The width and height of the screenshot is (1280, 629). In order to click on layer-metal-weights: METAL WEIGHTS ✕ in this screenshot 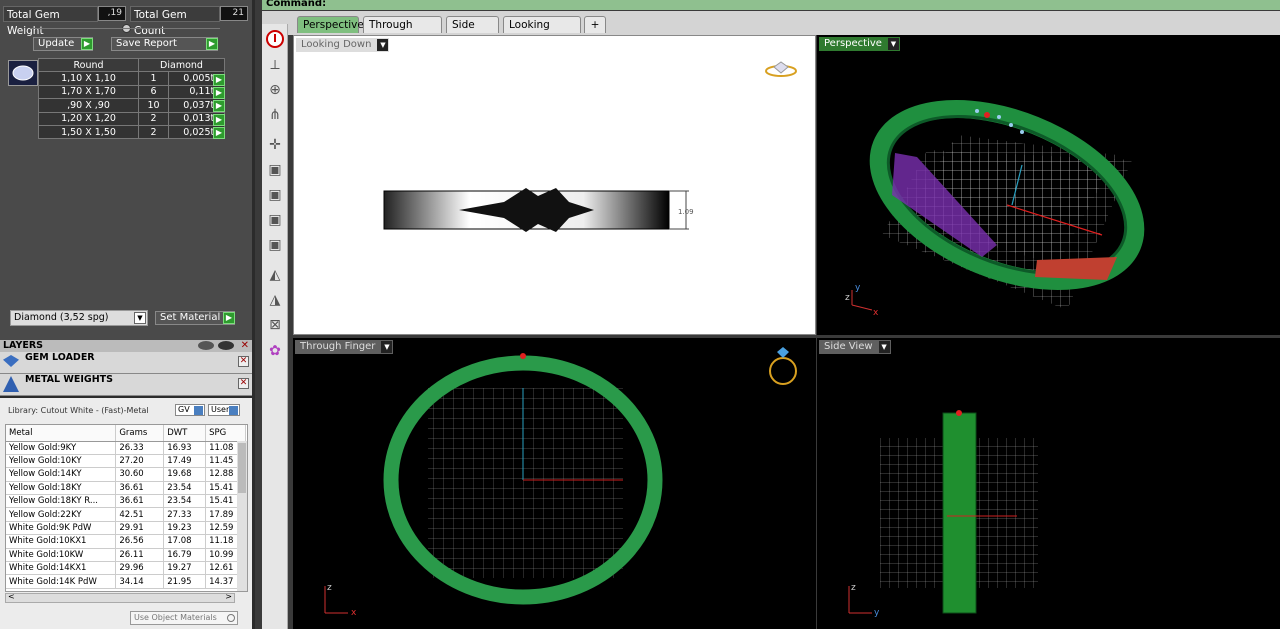, I will do `click(126, 385)`.